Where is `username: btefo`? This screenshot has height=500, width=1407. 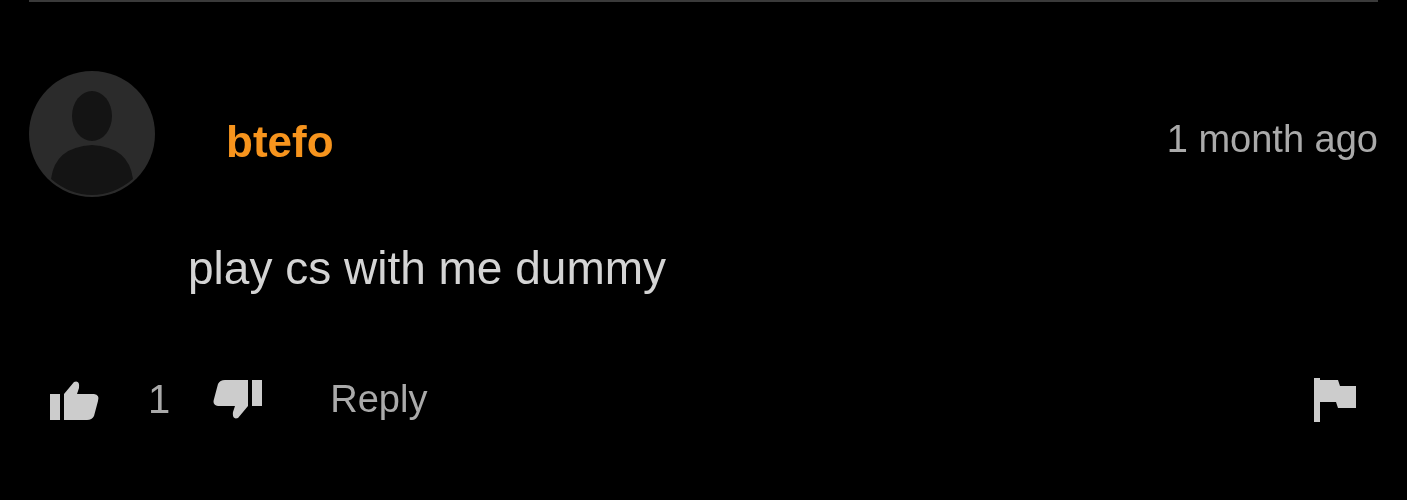 username: btefo is located at coordinates (280, 142).